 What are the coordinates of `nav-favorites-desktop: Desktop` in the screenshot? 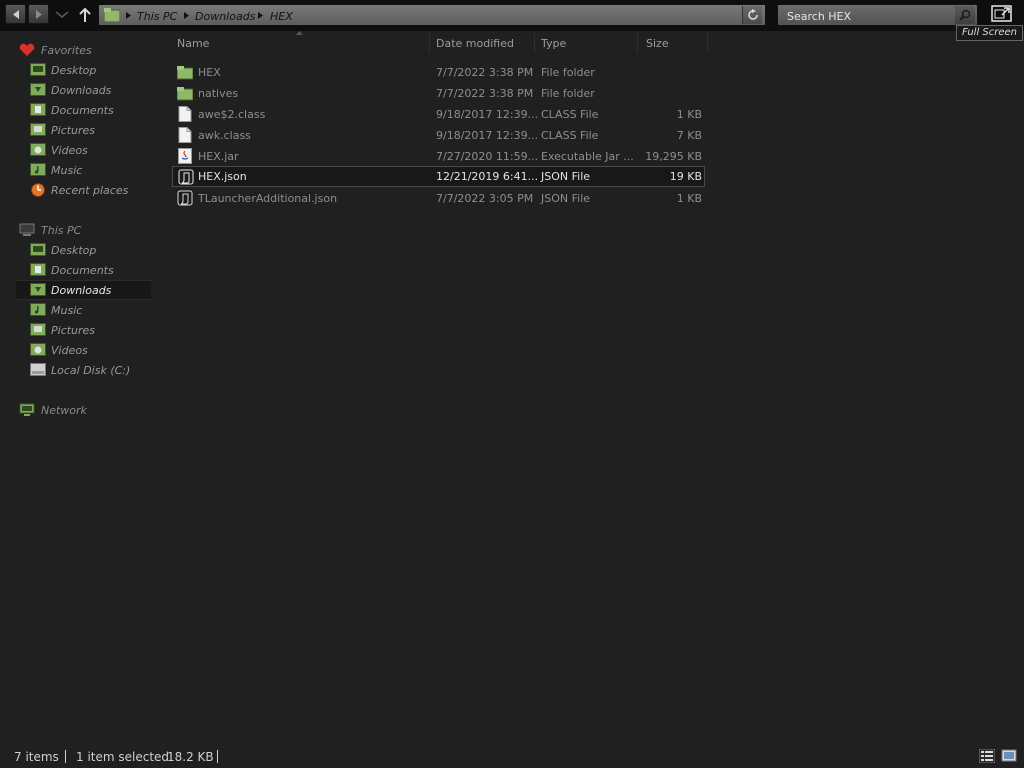 It's located at (91, 70).